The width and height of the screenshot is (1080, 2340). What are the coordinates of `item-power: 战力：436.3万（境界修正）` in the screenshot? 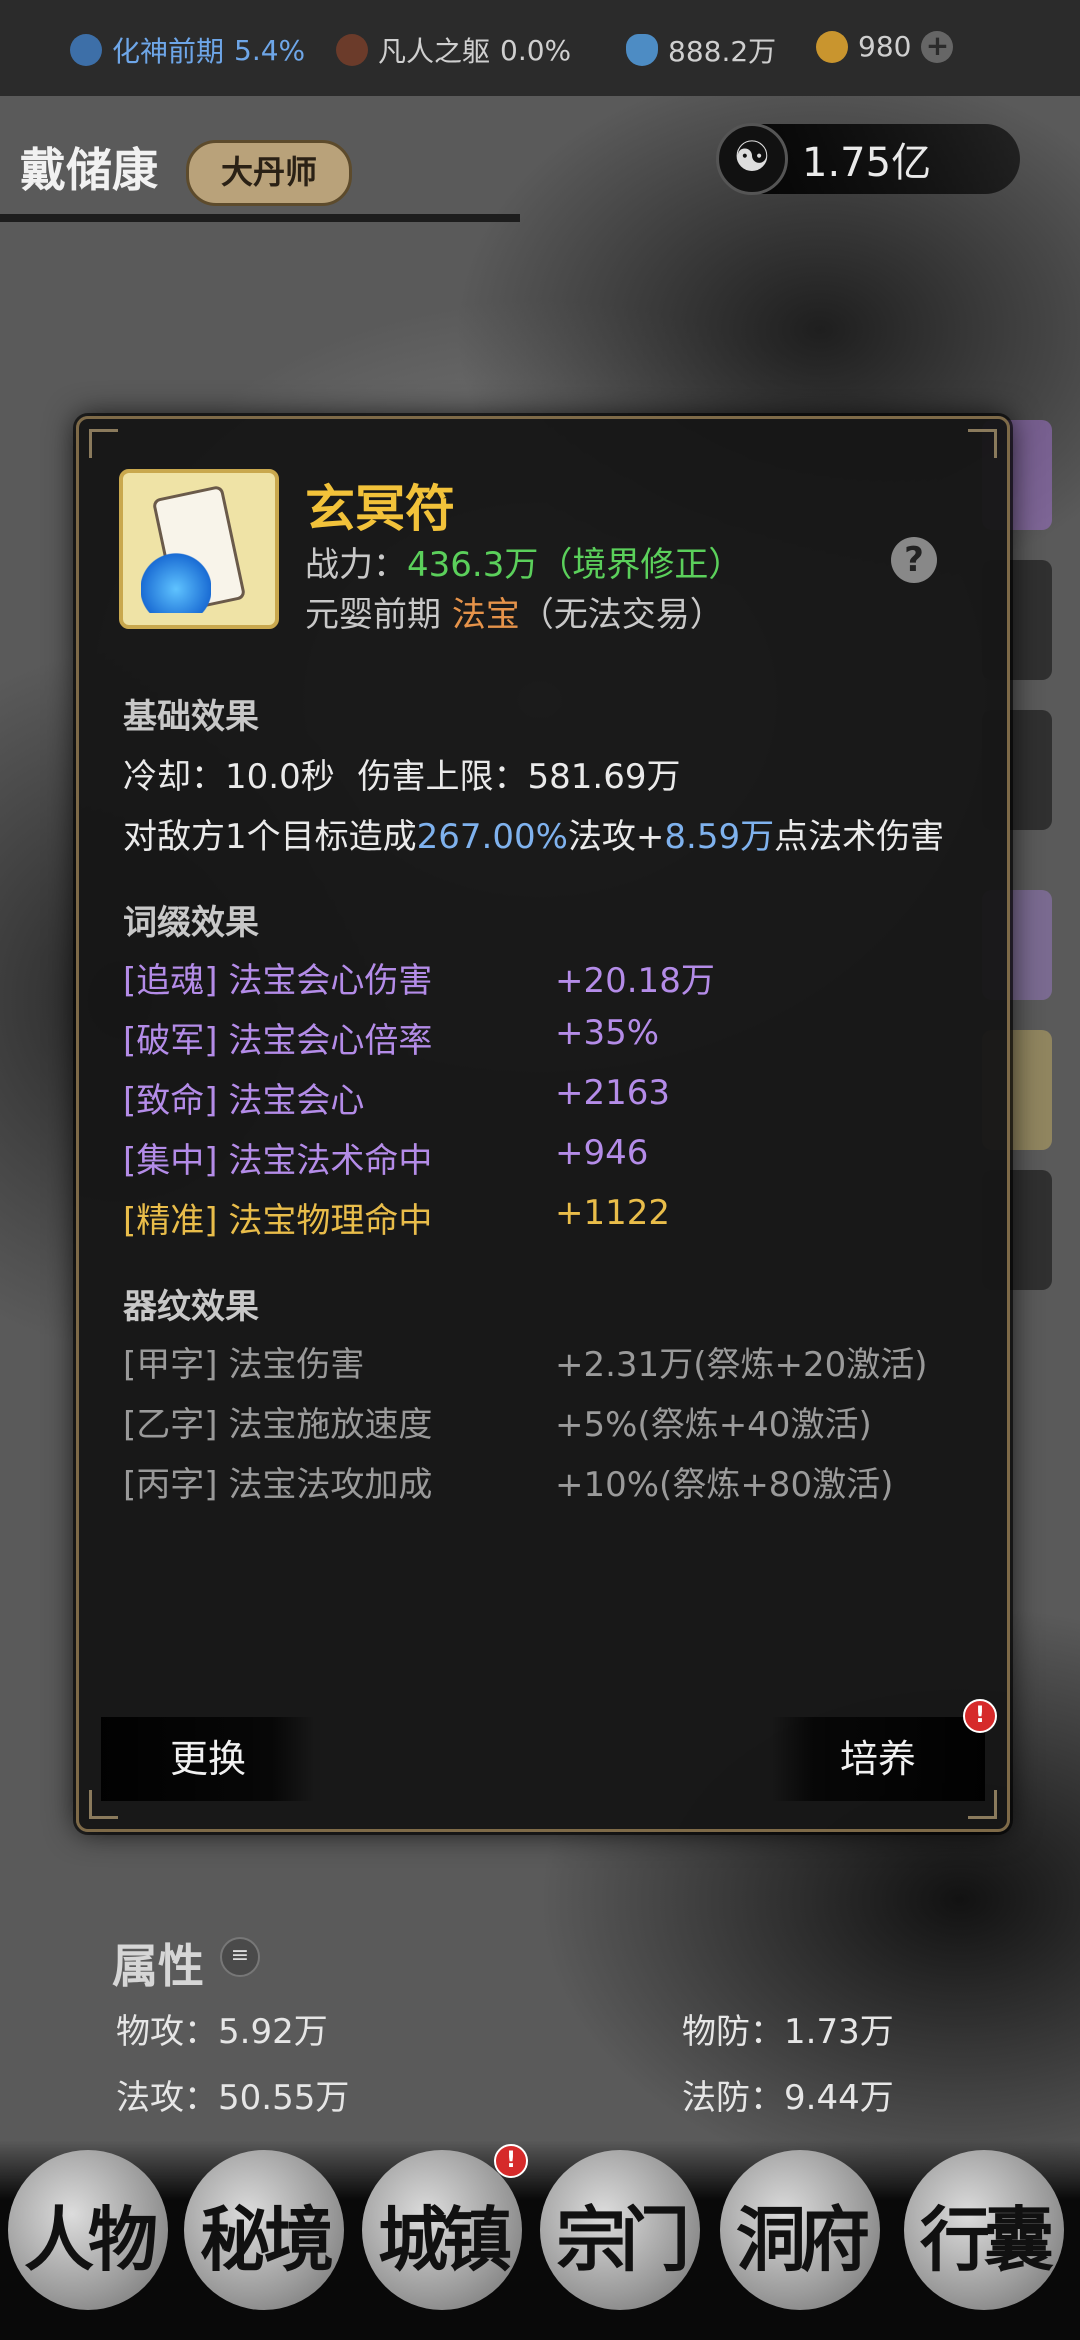 It's located at (524, 565).